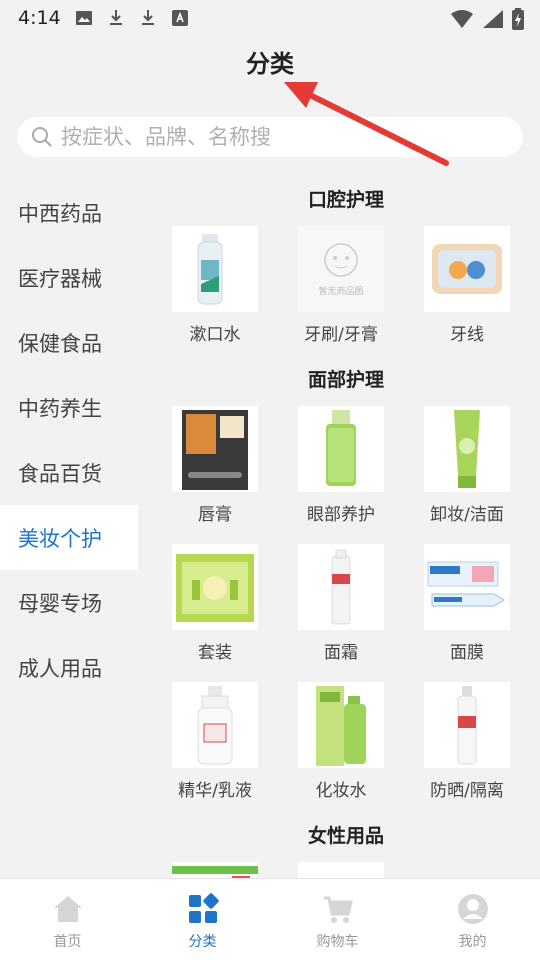  Describe the element at coordinates (69, 407) in the screenshot. I see `sidebar-item-tcm: 中药养生` at that location.